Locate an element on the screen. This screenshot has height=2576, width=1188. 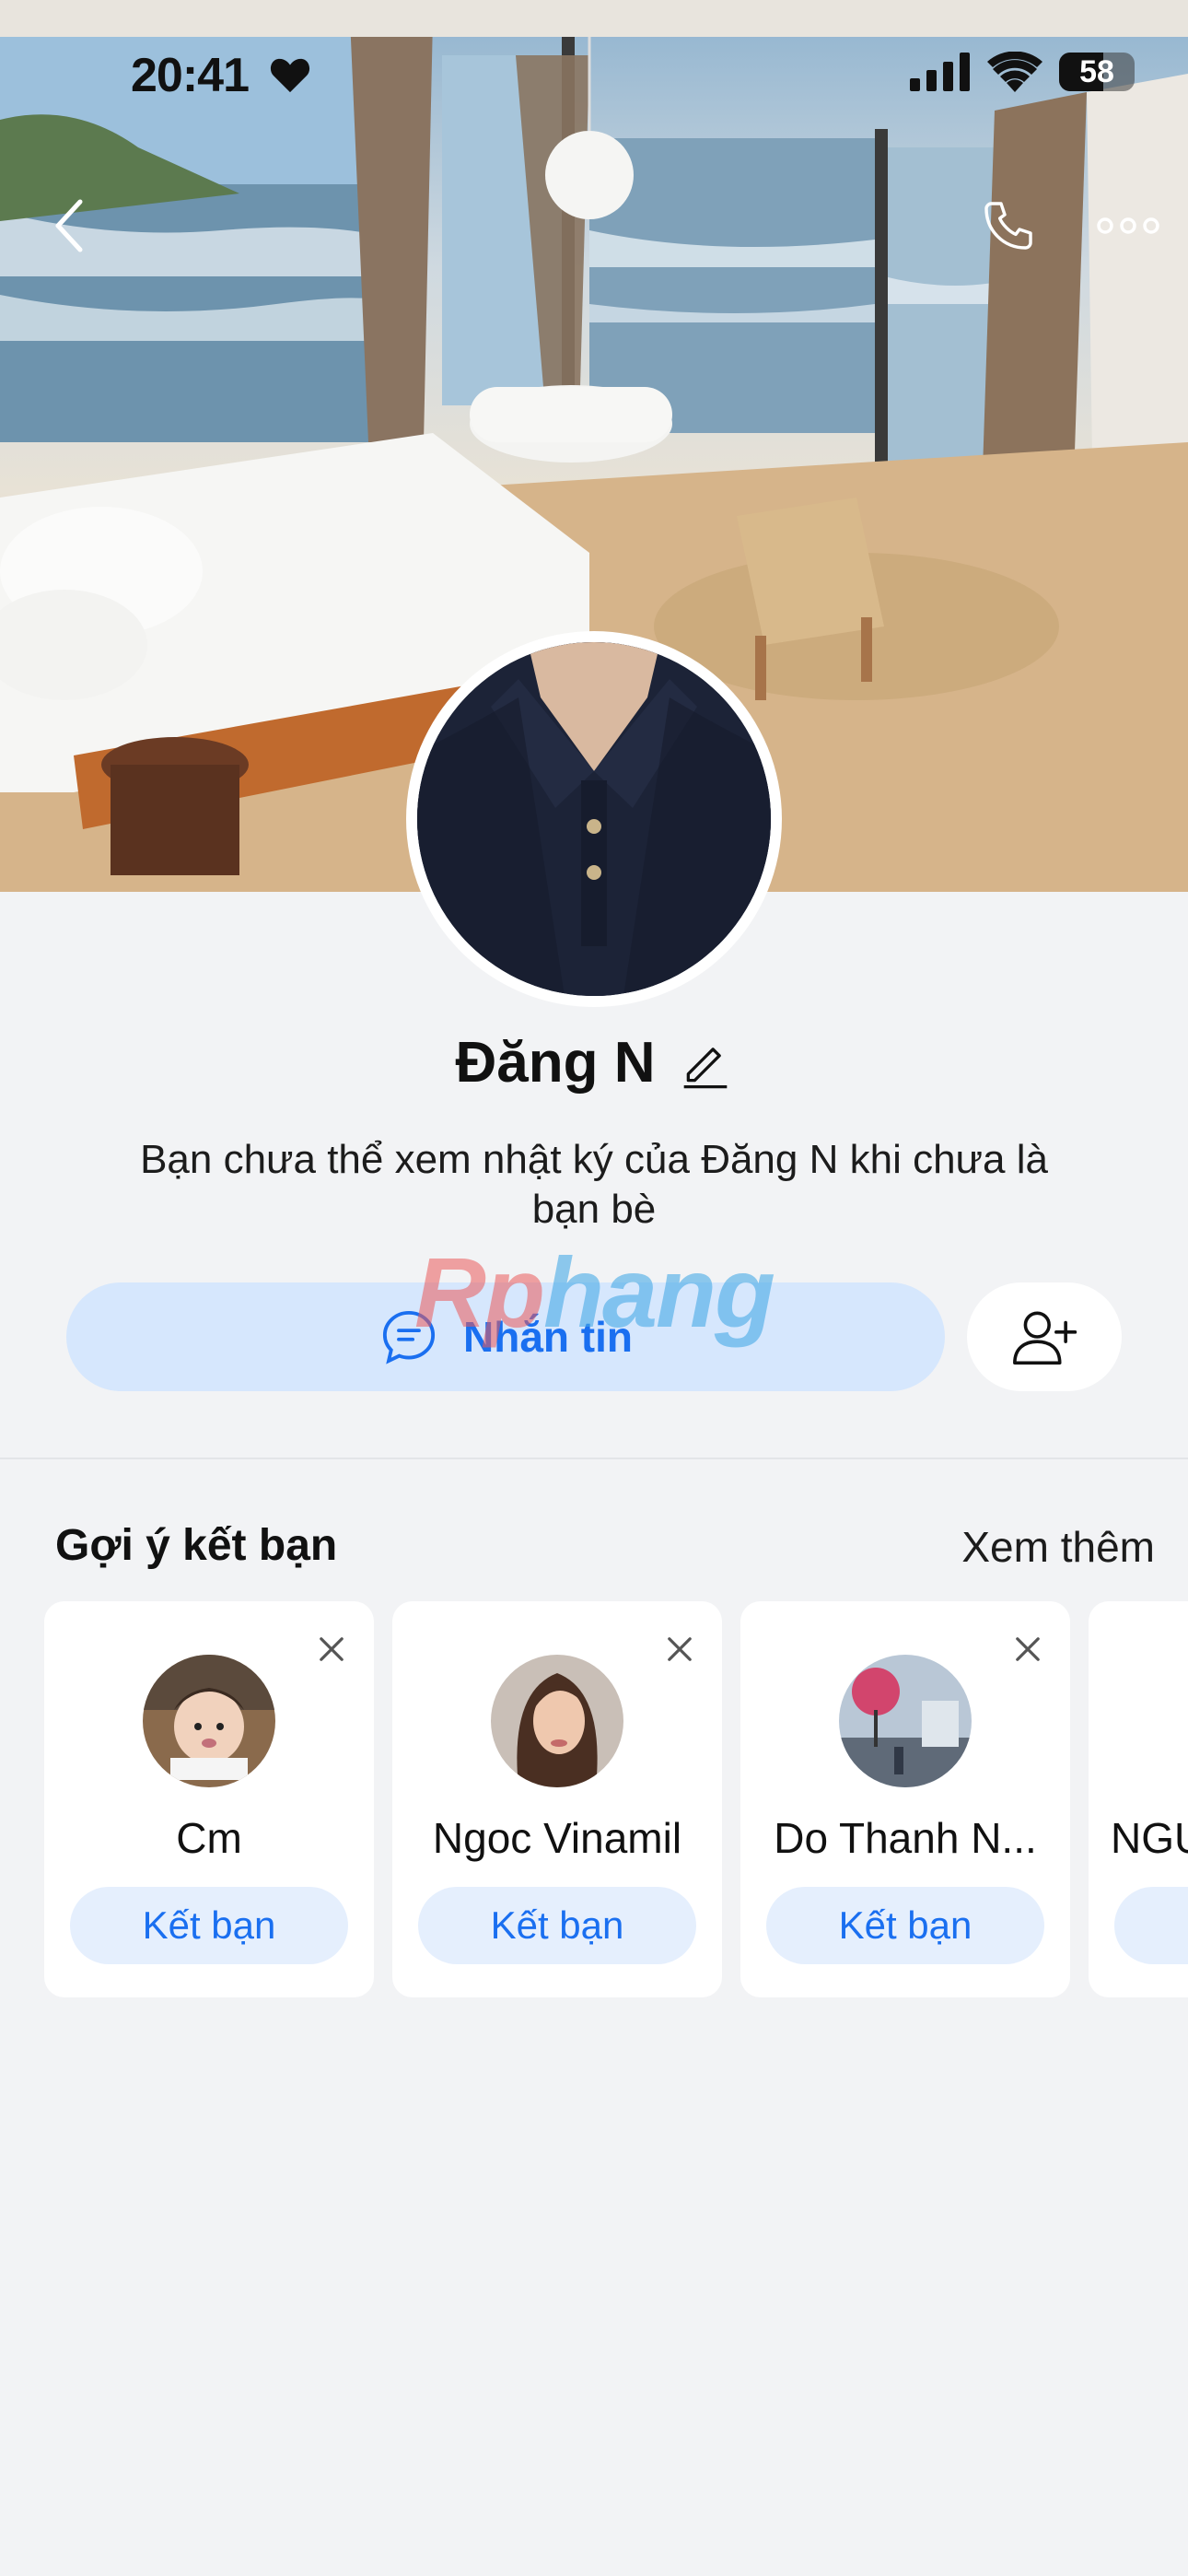
call-button is located at coordinates (1008, 225).